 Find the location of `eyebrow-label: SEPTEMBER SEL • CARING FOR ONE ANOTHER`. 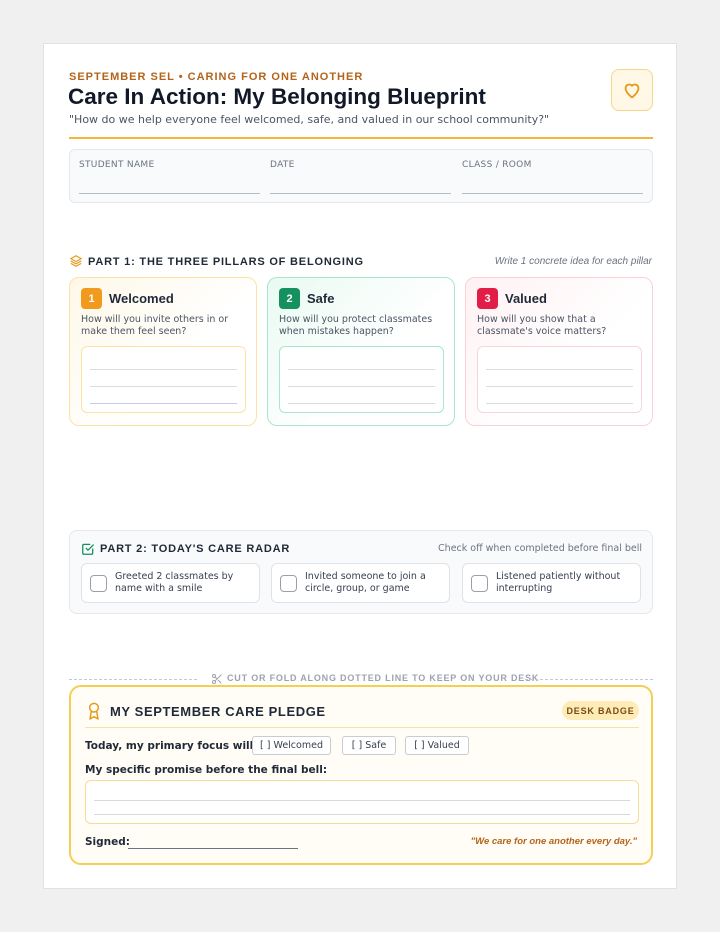

eyebrow-label: SEPTEMBER SEL • CARING FOR ONE ANOTHER is located at coordinates (216, 77).